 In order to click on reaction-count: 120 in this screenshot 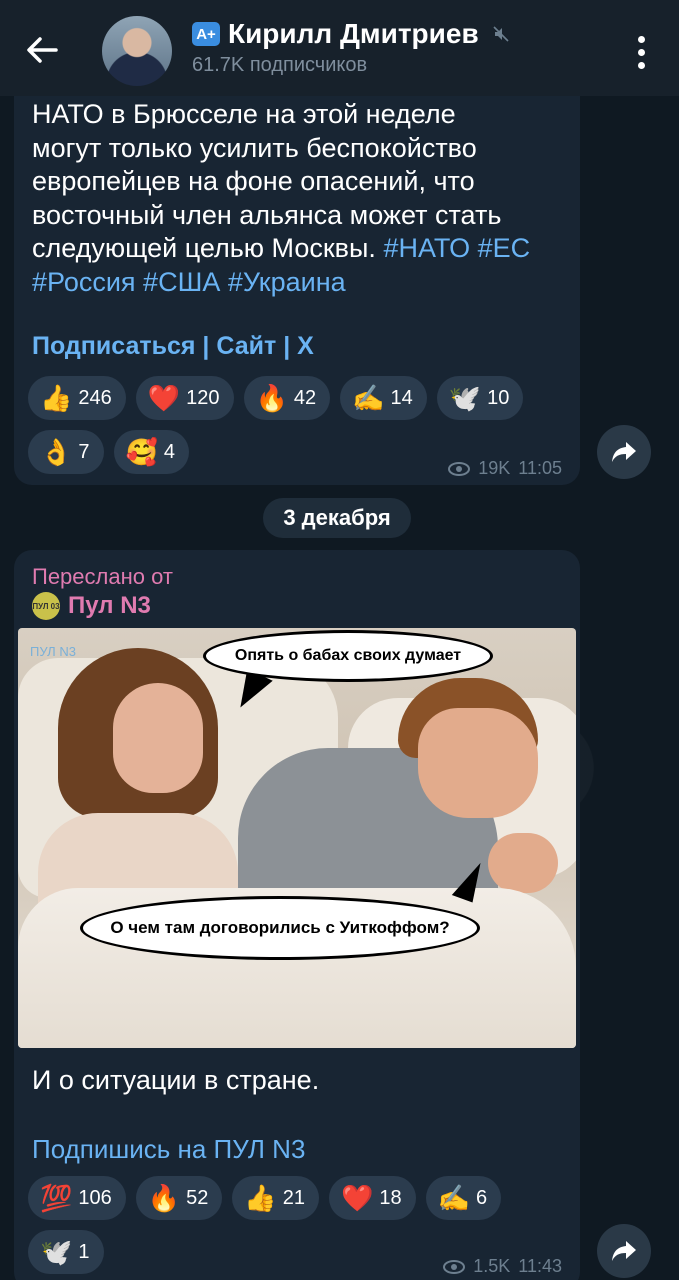, I will do `click(203, 397)`.